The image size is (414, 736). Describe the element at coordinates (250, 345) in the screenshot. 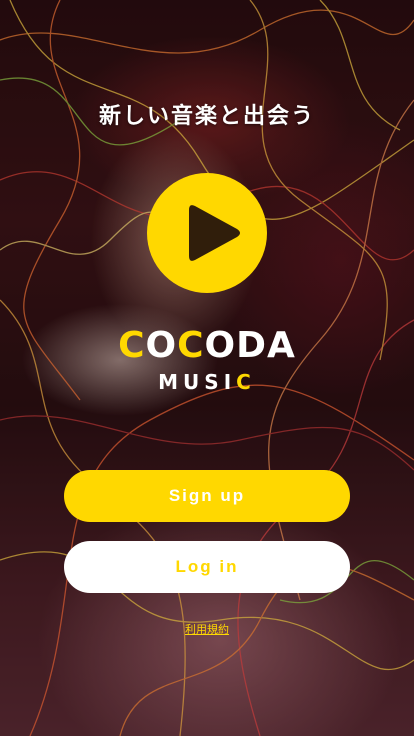

I see `wordmark-part: ODA` at that location.